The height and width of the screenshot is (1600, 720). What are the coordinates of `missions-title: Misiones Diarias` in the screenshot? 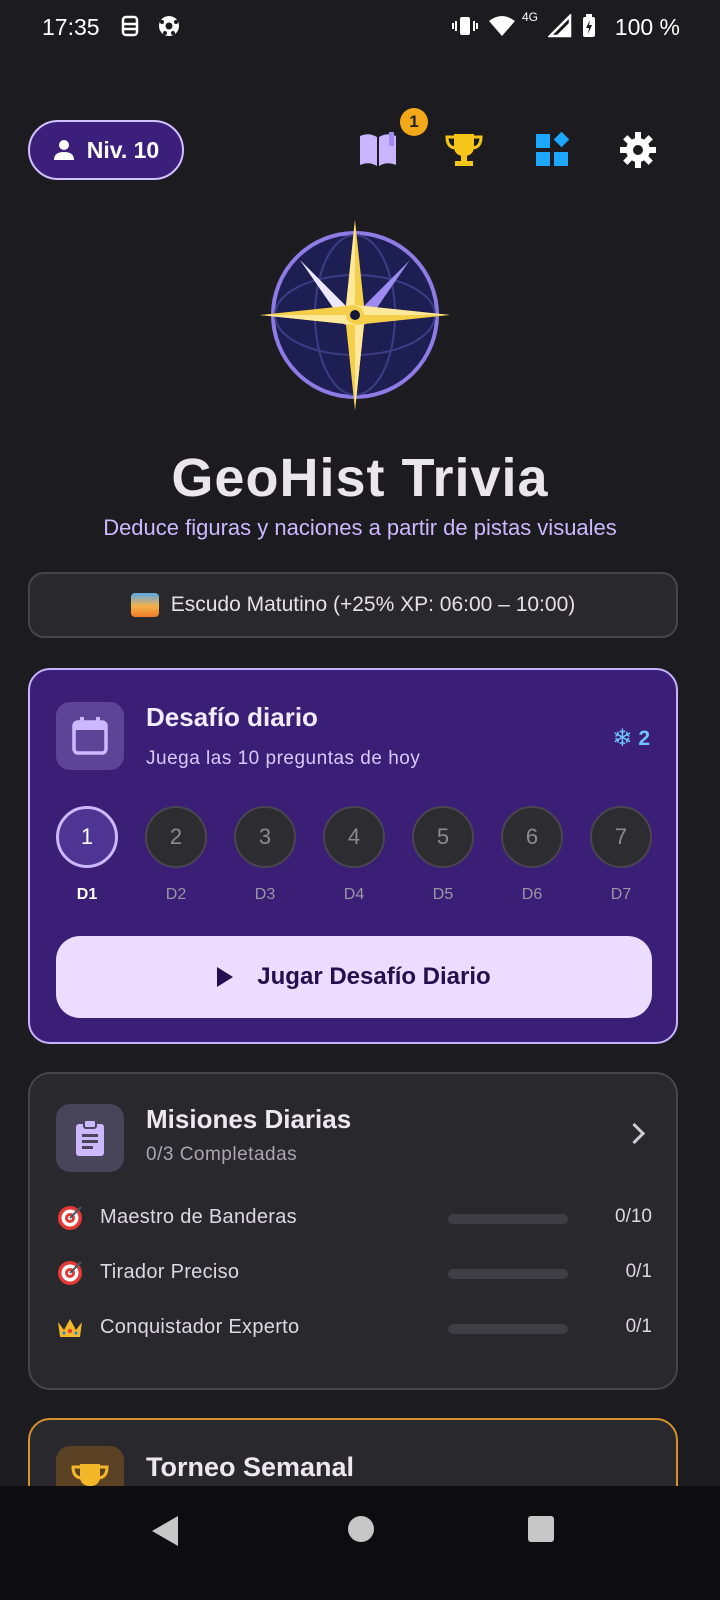 It's located at (249, 1119).